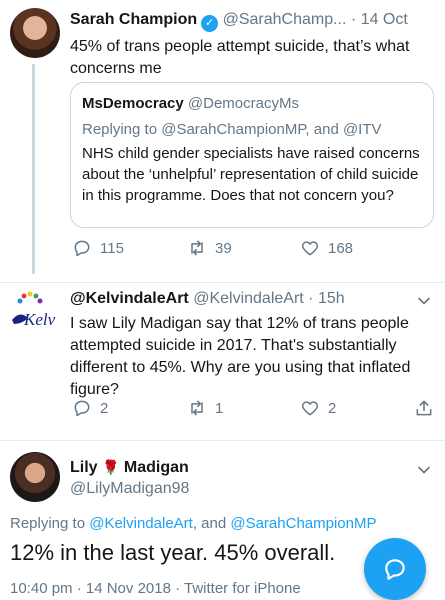 The width and height of the screenshot is (445, 600). I want to click on tweet1-reply-count: 115, so click(112, 248).